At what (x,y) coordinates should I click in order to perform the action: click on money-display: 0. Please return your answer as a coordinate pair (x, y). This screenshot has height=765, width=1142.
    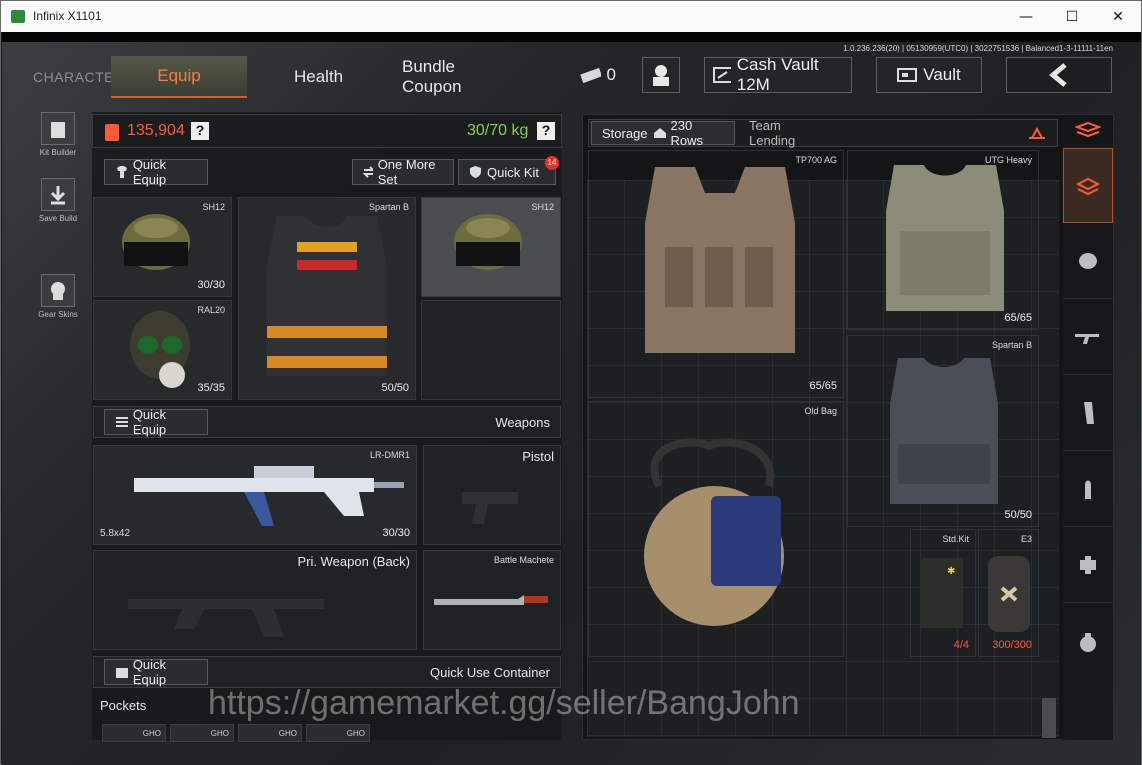
    Looking at the image, I should click on (597, 75).